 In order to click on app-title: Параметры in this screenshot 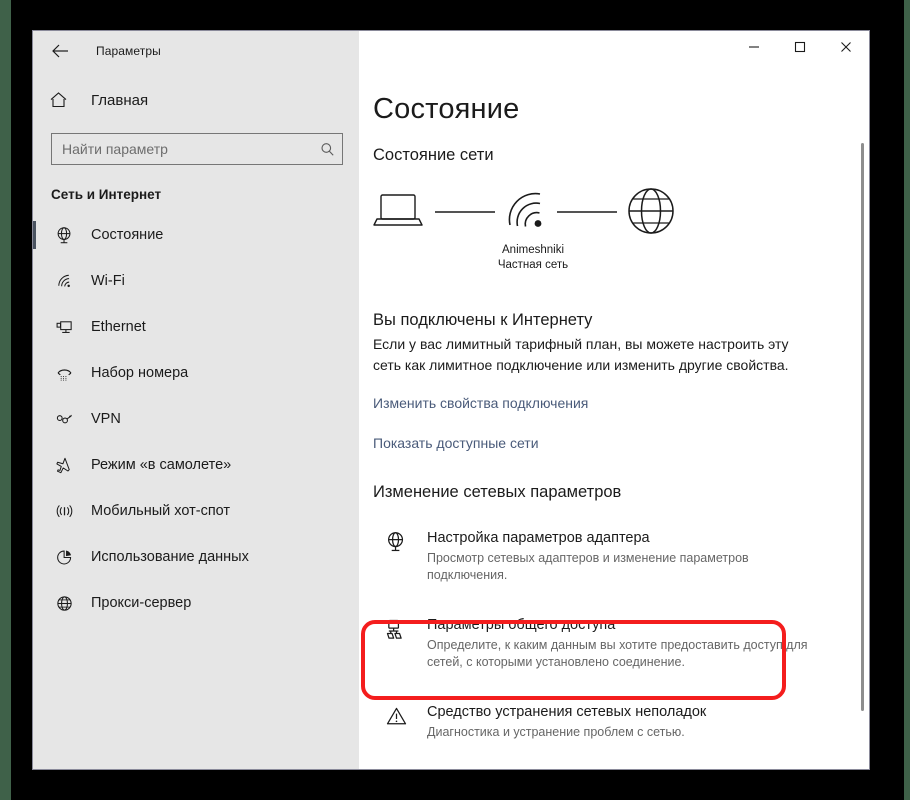, I will do `click(128, 51)`.